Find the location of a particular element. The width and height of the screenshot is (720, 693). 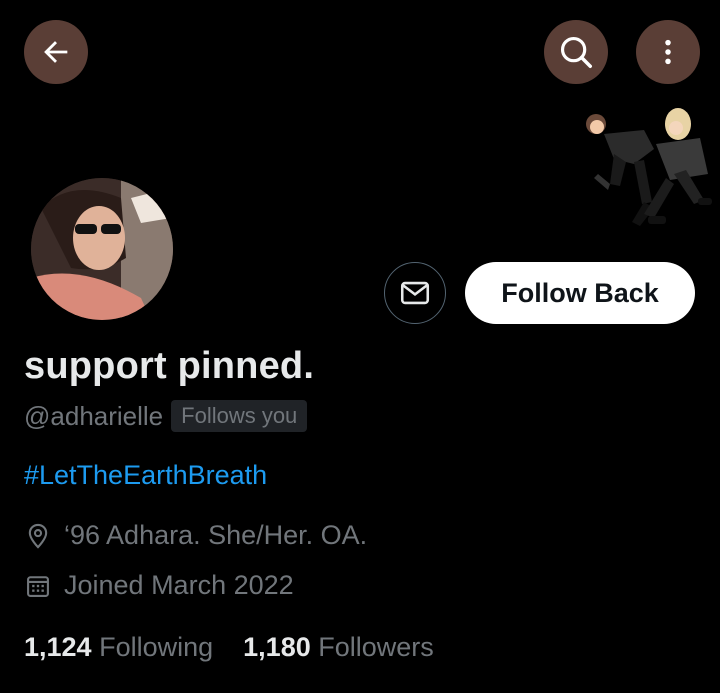

more-options-button is located at coordinates (668, 52).